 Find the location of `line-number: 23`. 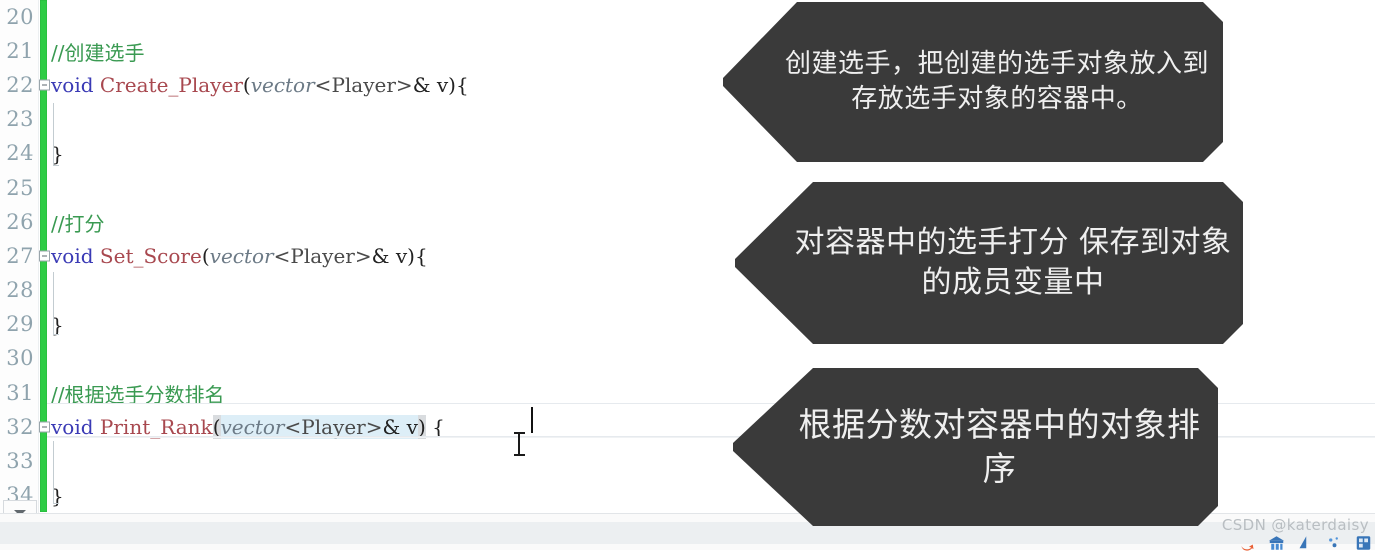

line-number: 23 is located at coordinates (20, 119).